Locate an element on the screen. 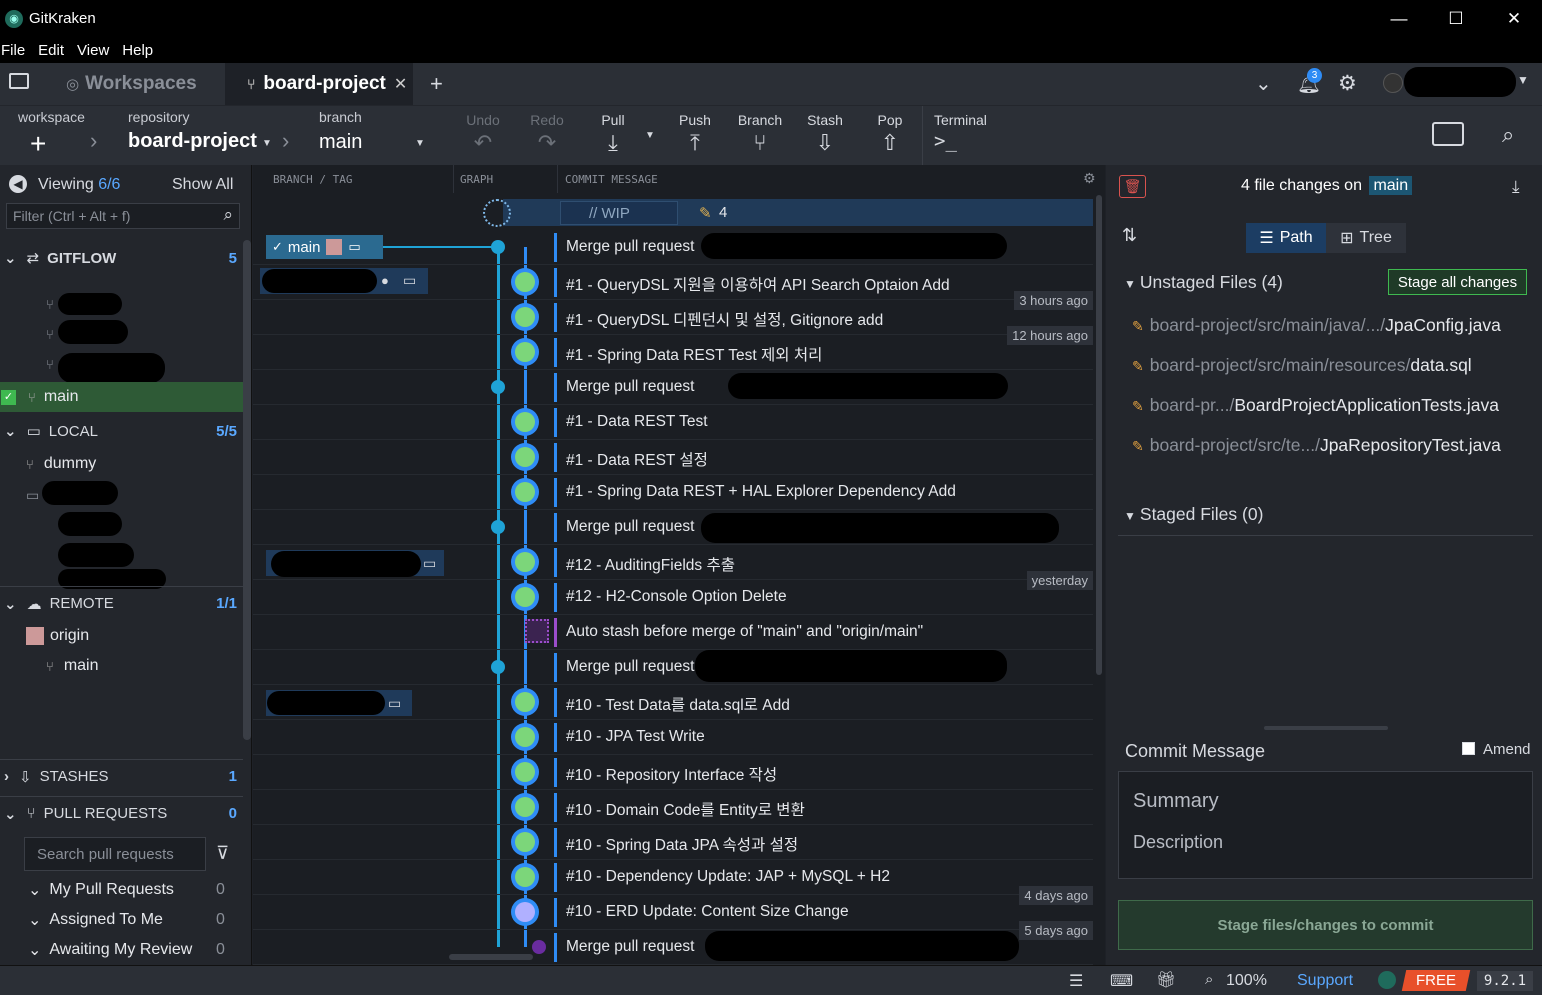 The width and height of the screenshot is (1542, 995). tab-board-project: ⑂ board-project ✕ is located at coordinates (319, 84).